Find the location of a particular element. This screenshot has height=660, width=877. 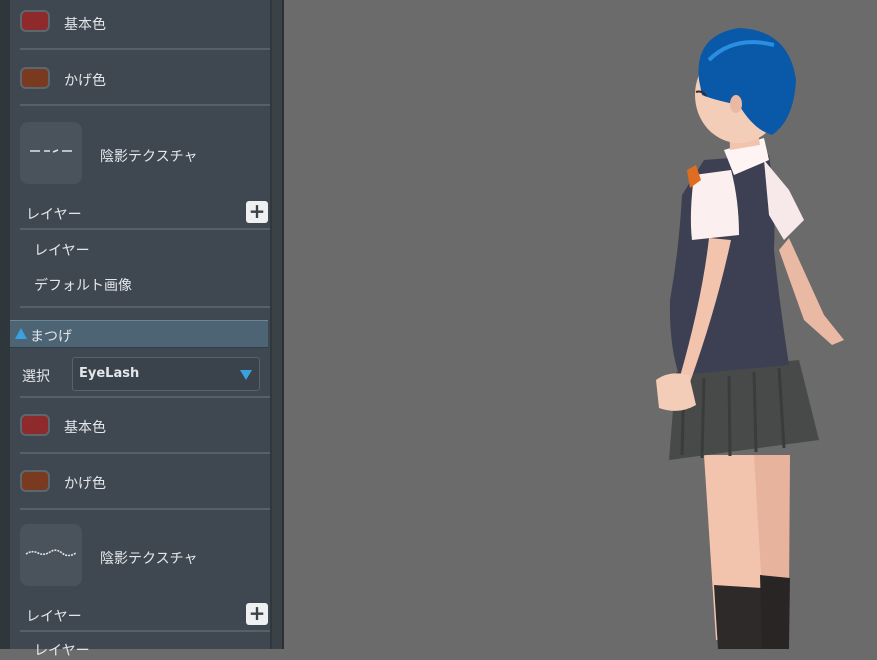

section-title: まつげ is located at coordinates (51, 337).